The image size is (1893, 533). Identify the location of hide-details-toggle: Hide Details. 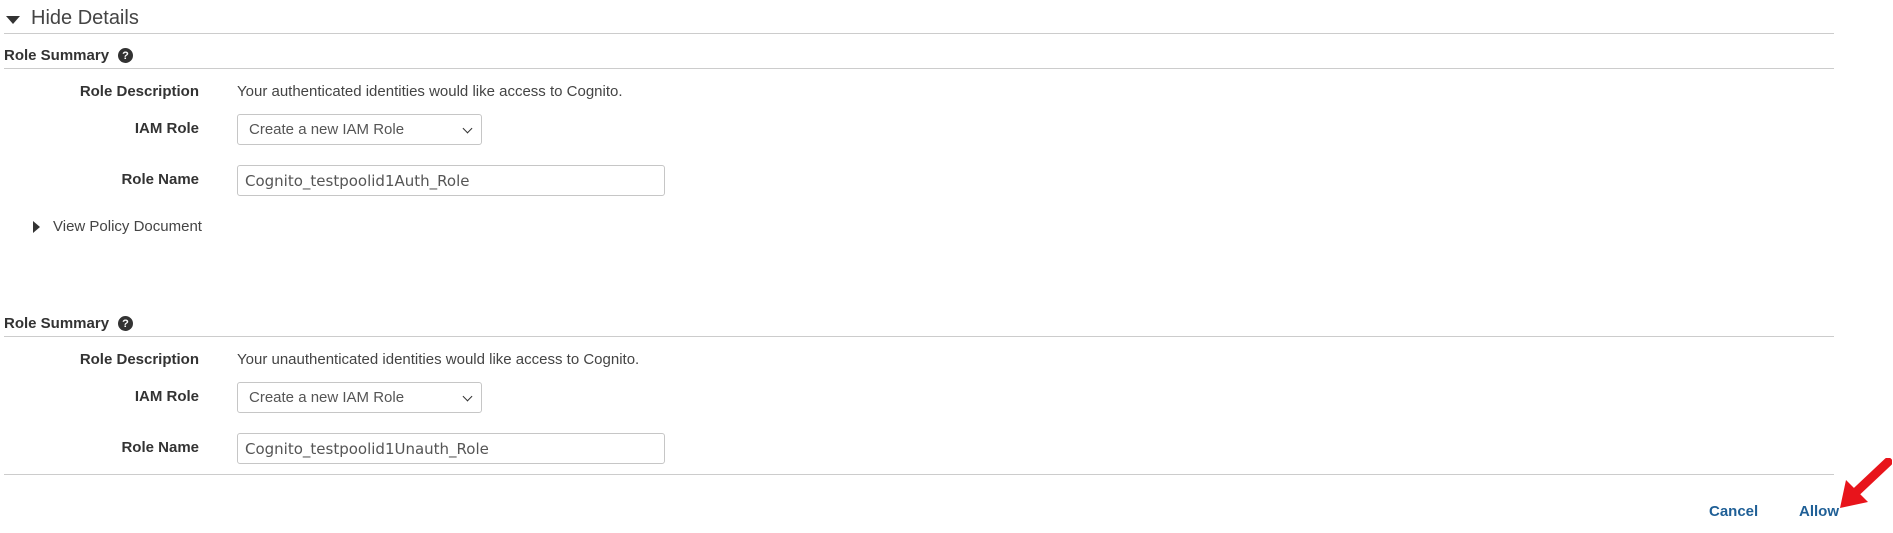
(72, 18).